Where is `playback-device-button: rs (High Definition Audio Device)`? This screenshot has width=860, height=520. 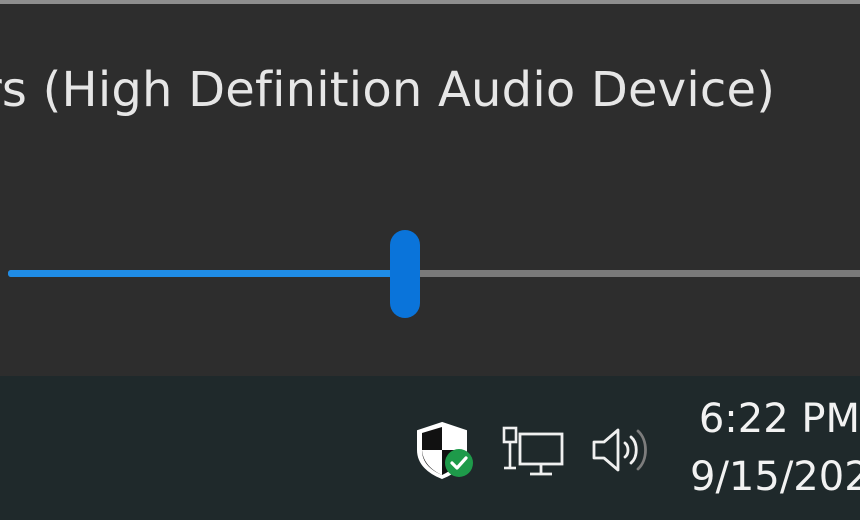
playback-device-button: rs (High Definition Audio Device) is located at coordinates (387, 90).